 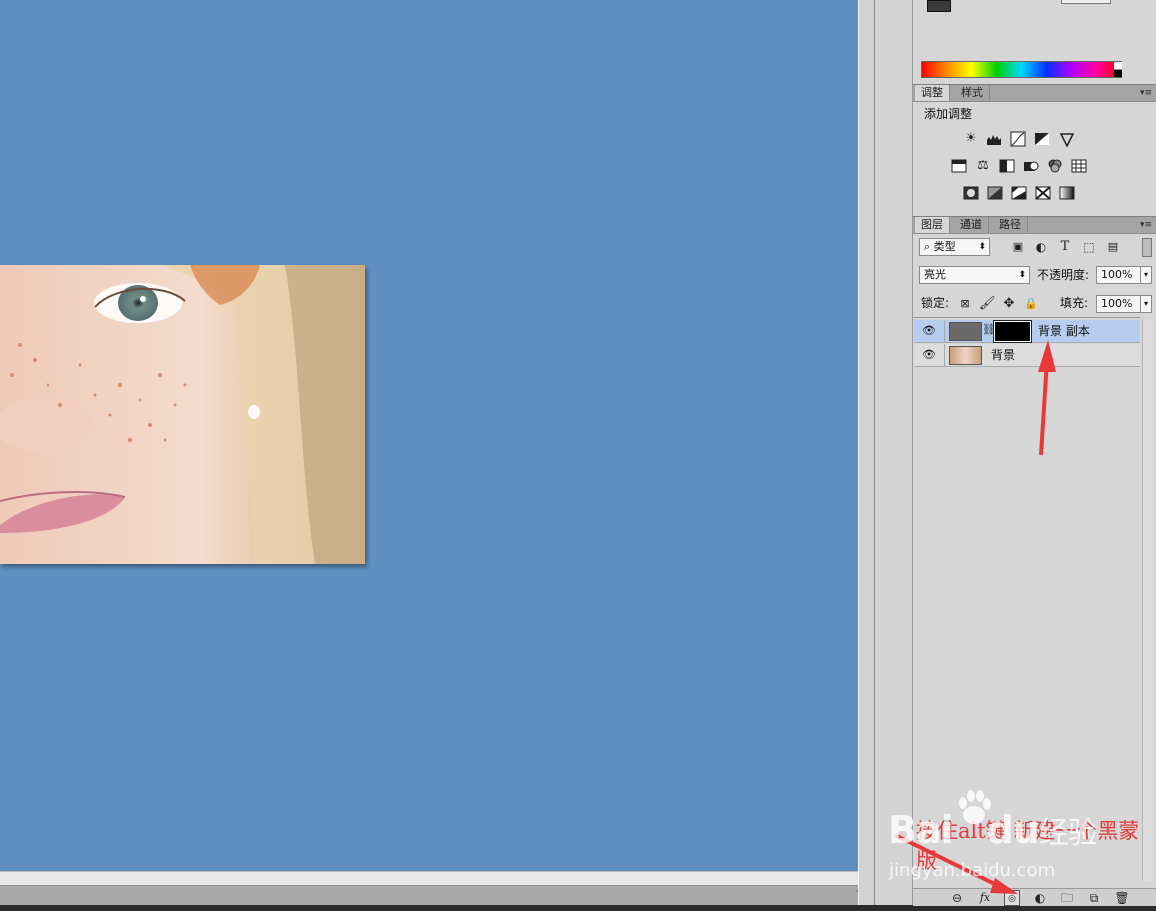 I want to click on baidu-paw-logo-icon, so click(x=975, y=807).